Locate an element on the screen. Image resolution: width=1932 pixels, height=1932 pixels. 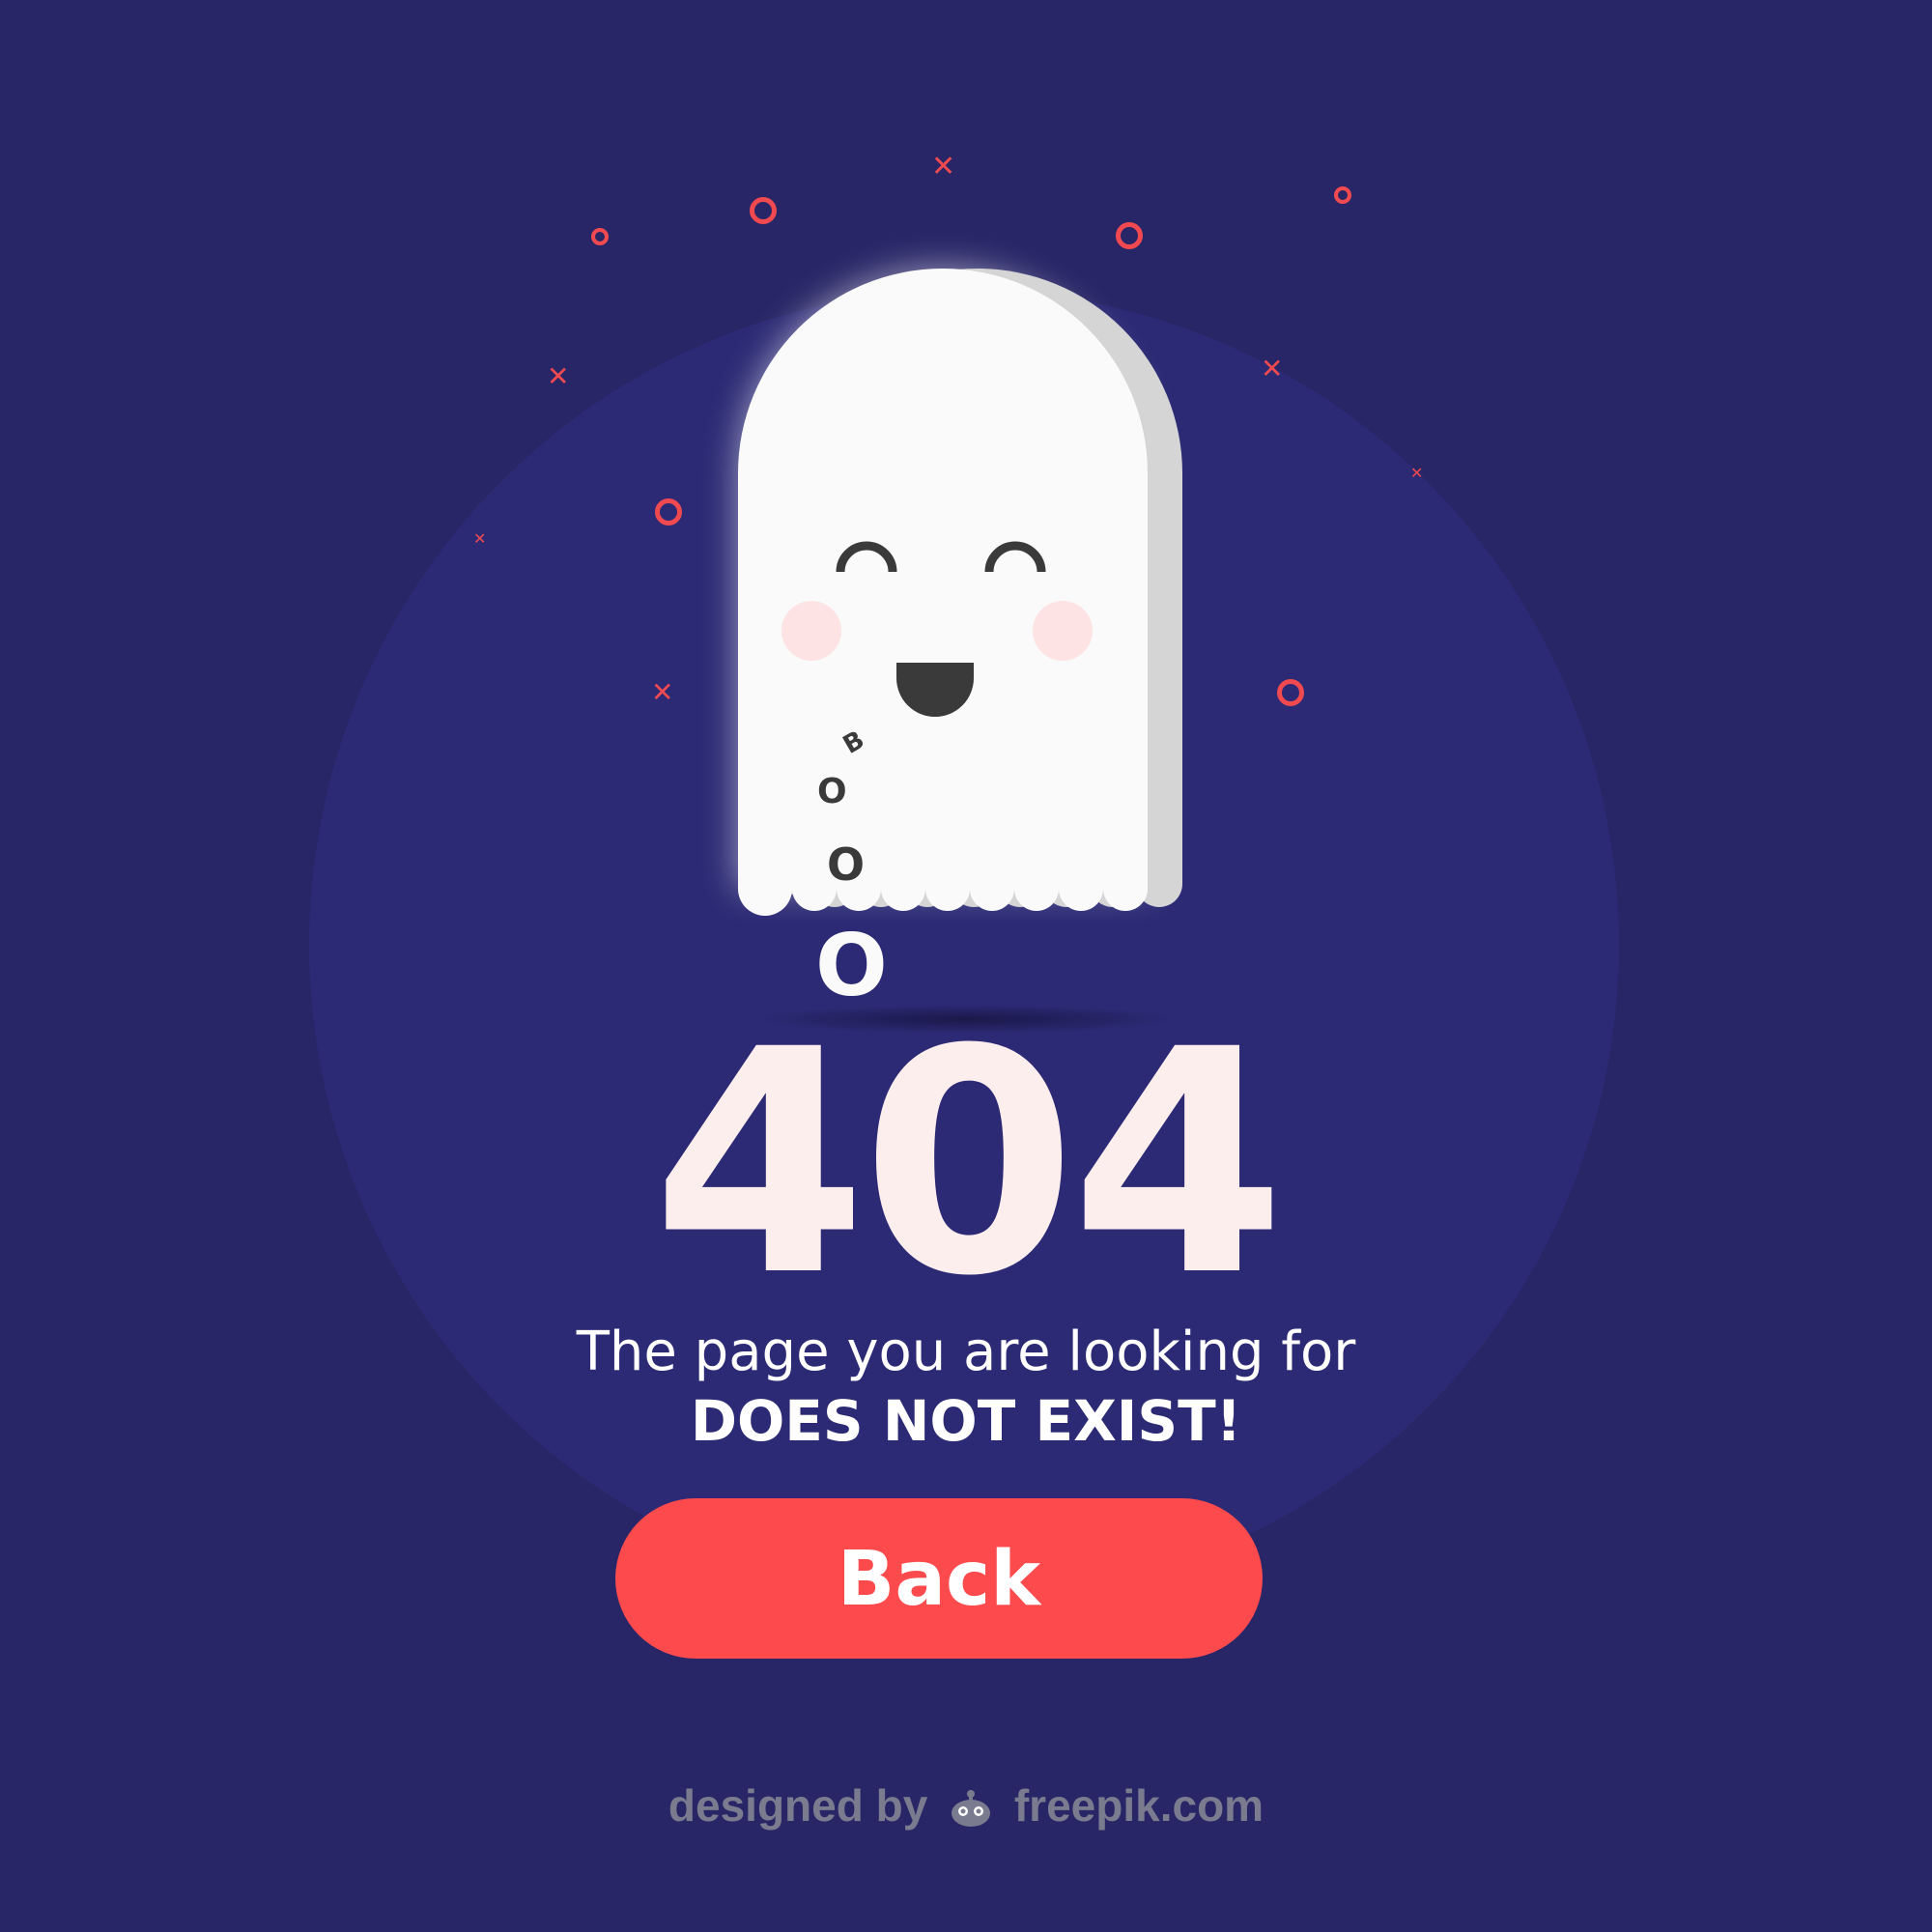
footer-credit: designed by freepik.com is located at coordinates (966, 1805).